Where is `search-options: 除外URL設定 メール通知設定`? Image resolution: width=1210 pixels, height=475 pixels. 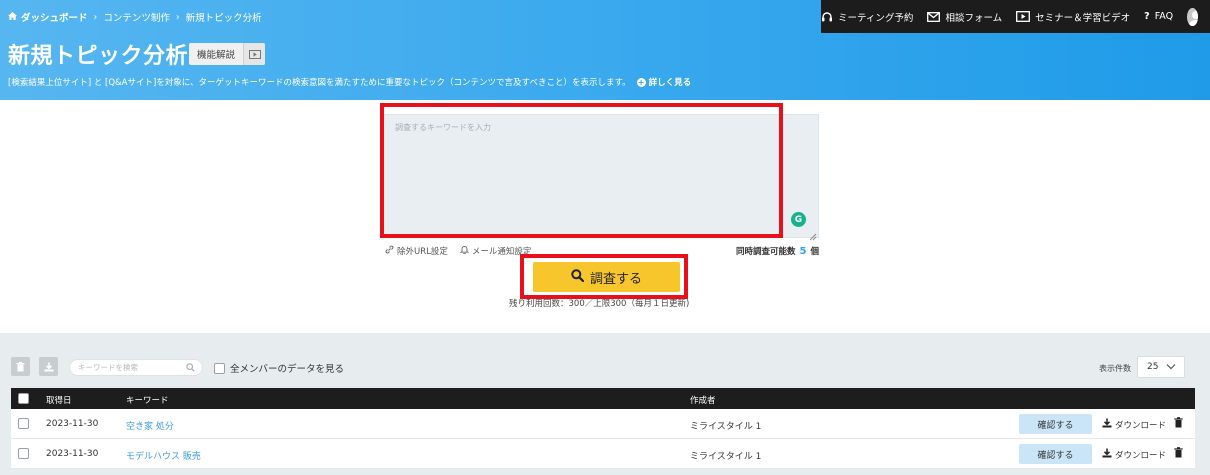
search-options: 除外URL設定 メール通知設定 is located at coordinates (458, 251).